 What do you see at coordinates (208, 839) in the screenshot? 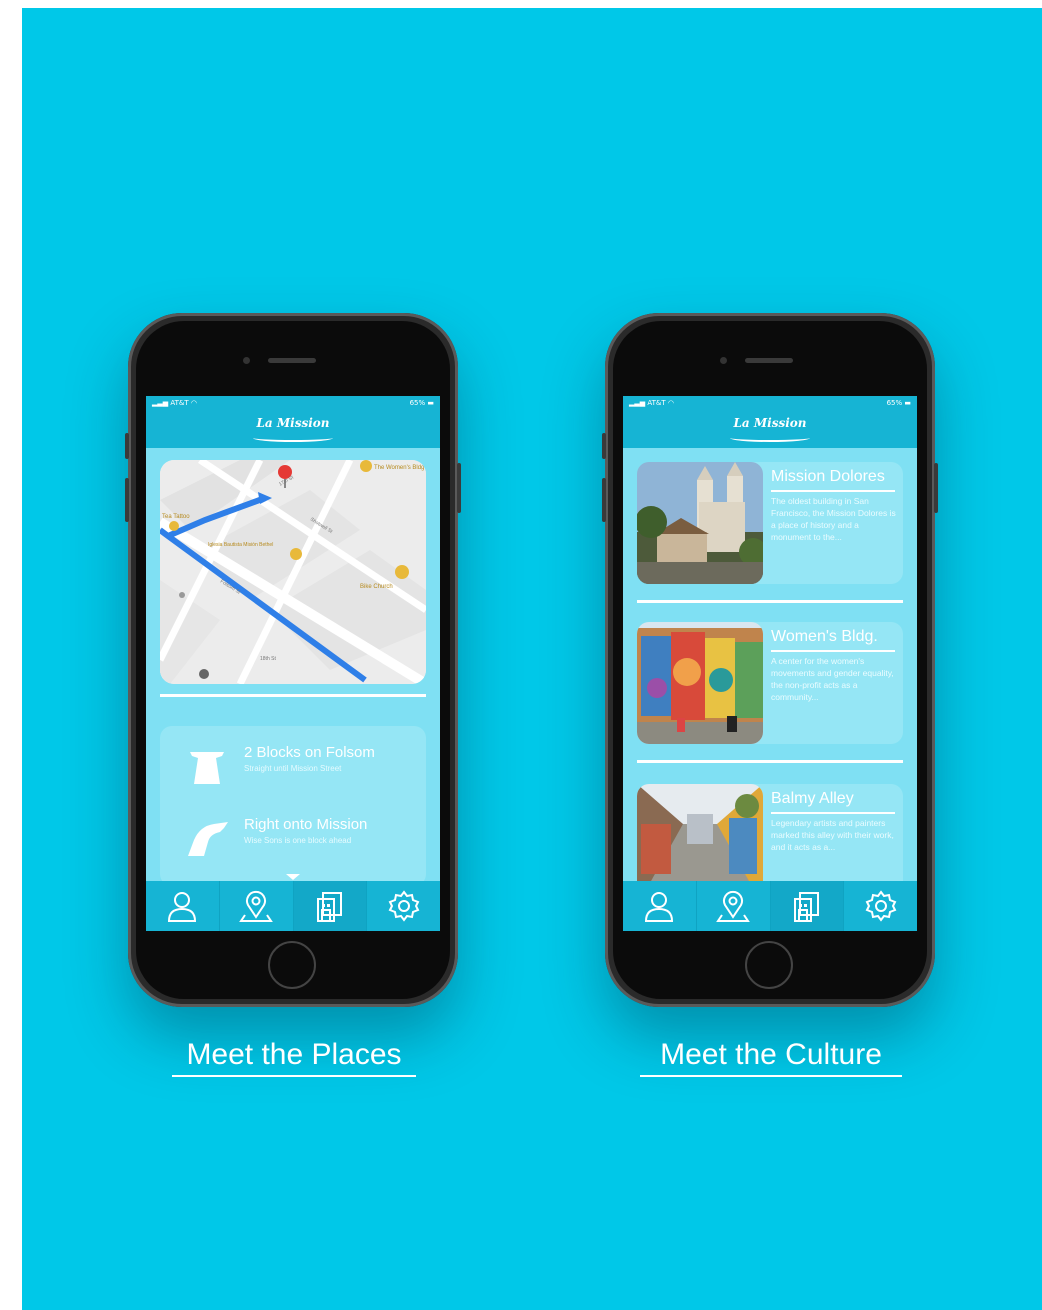
I see `right-turn-arrow-icon` at bounding box center [208, 839].